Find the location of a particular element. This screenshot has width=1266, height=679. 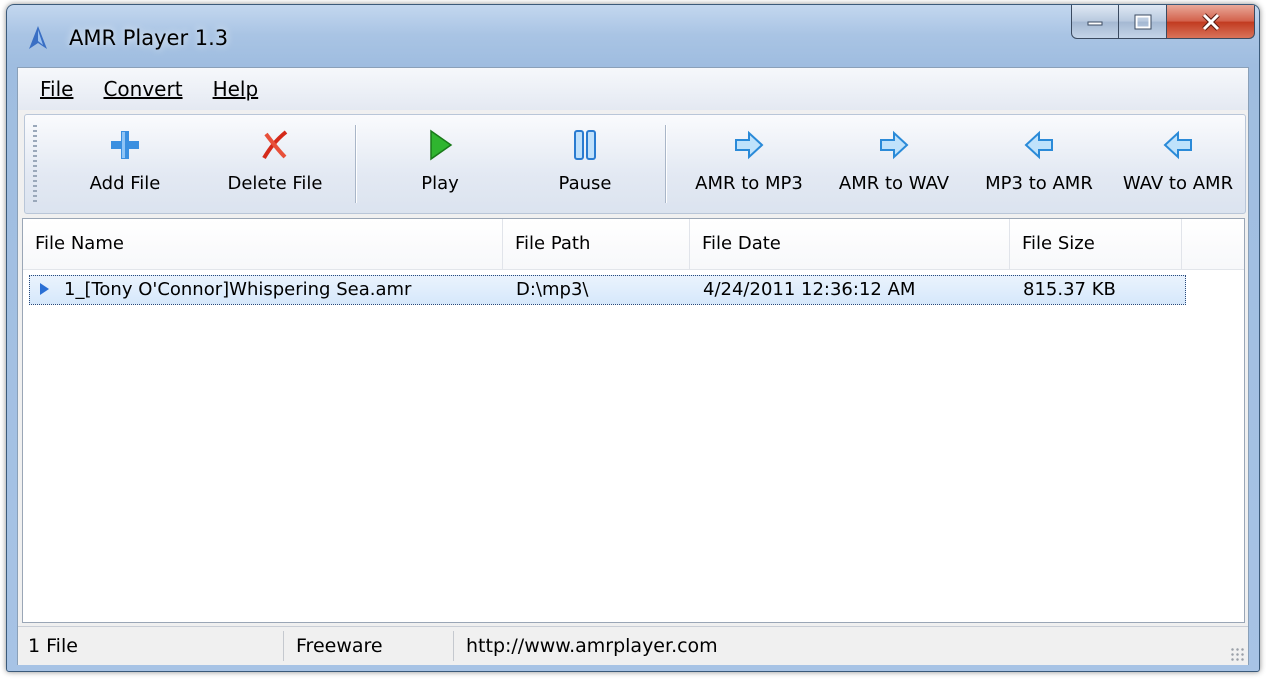

delete-x-icon is located at coordinates (275, 145).